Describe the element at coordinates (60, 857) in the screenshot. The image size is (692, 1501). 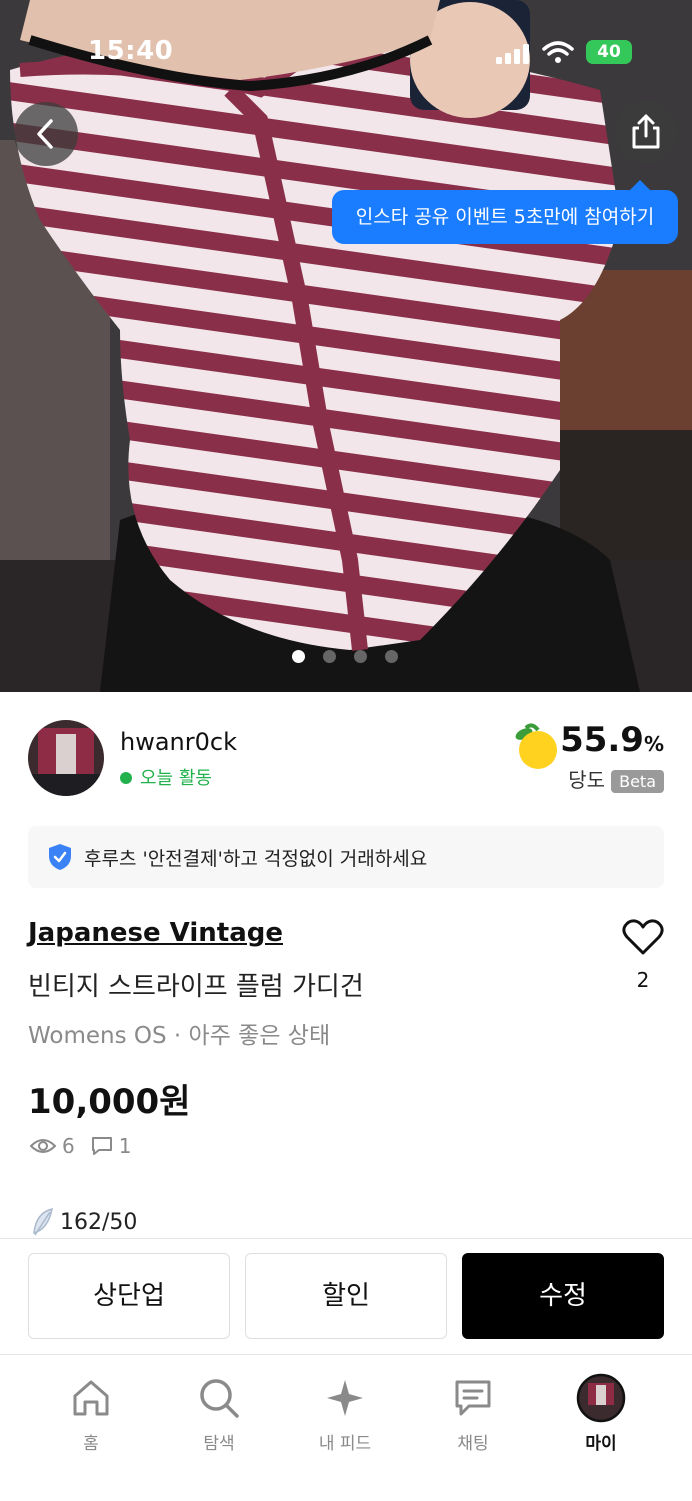
I see `shield-check-icon` at that location.